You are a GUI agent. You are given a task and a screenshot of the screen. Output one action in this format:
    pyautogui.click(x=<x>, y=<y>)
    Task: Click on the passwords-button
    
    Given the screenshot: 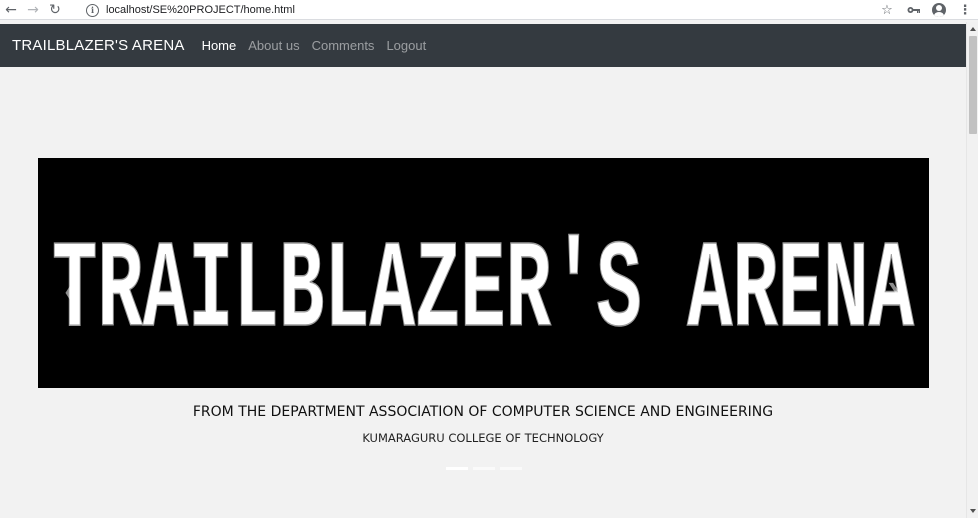 What is the action you would take?
    pyautogui.click(x=913, y=10)
    